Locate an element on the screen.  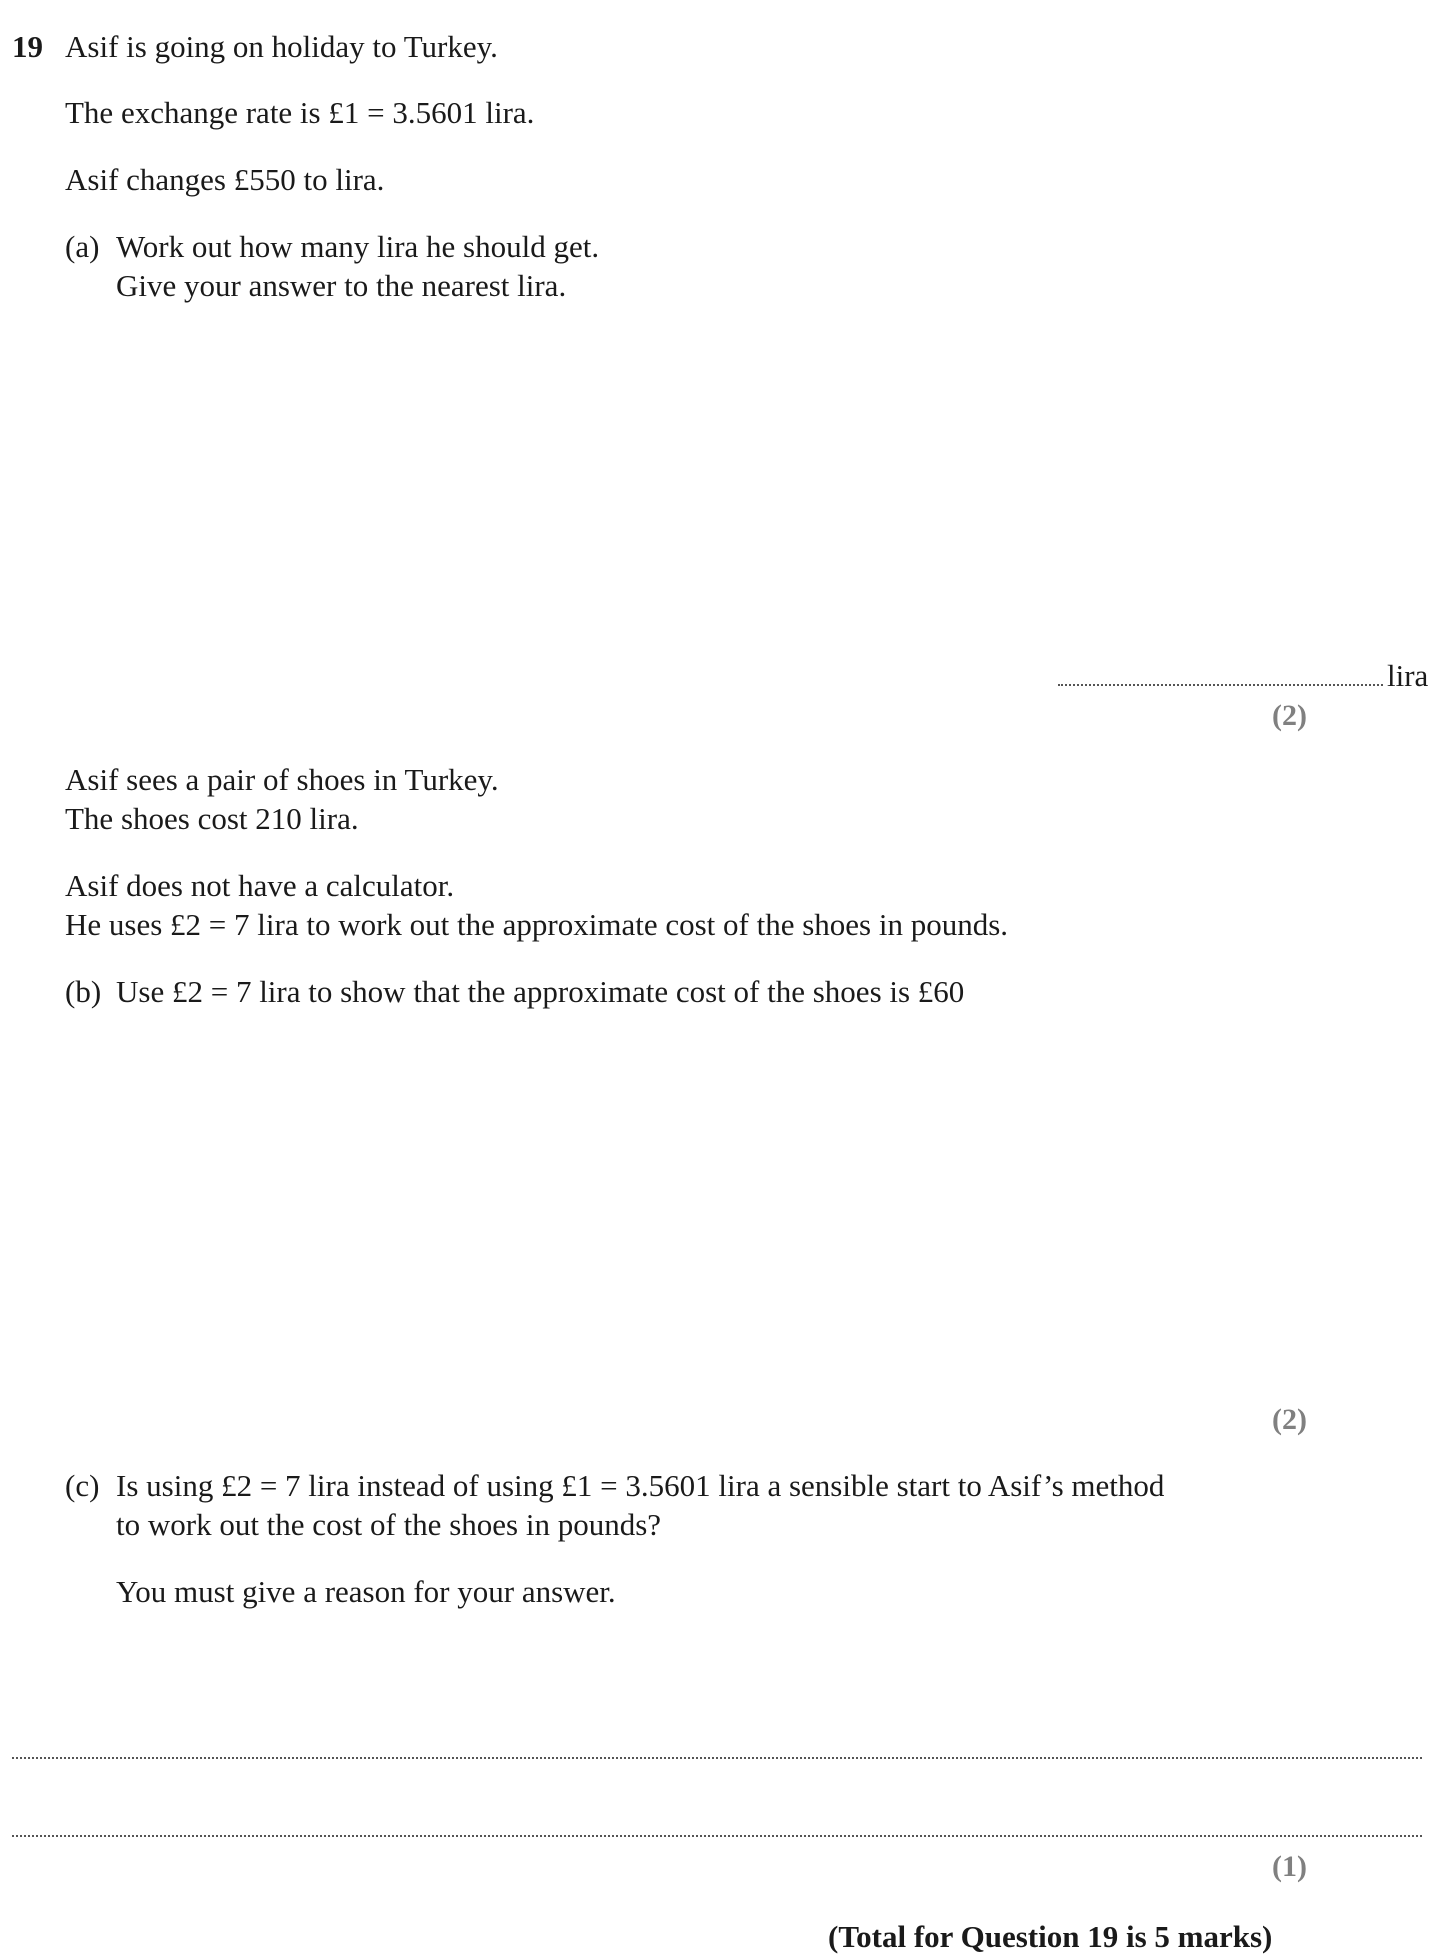
part-a-label: (a) is located at coordinates (82, 246).